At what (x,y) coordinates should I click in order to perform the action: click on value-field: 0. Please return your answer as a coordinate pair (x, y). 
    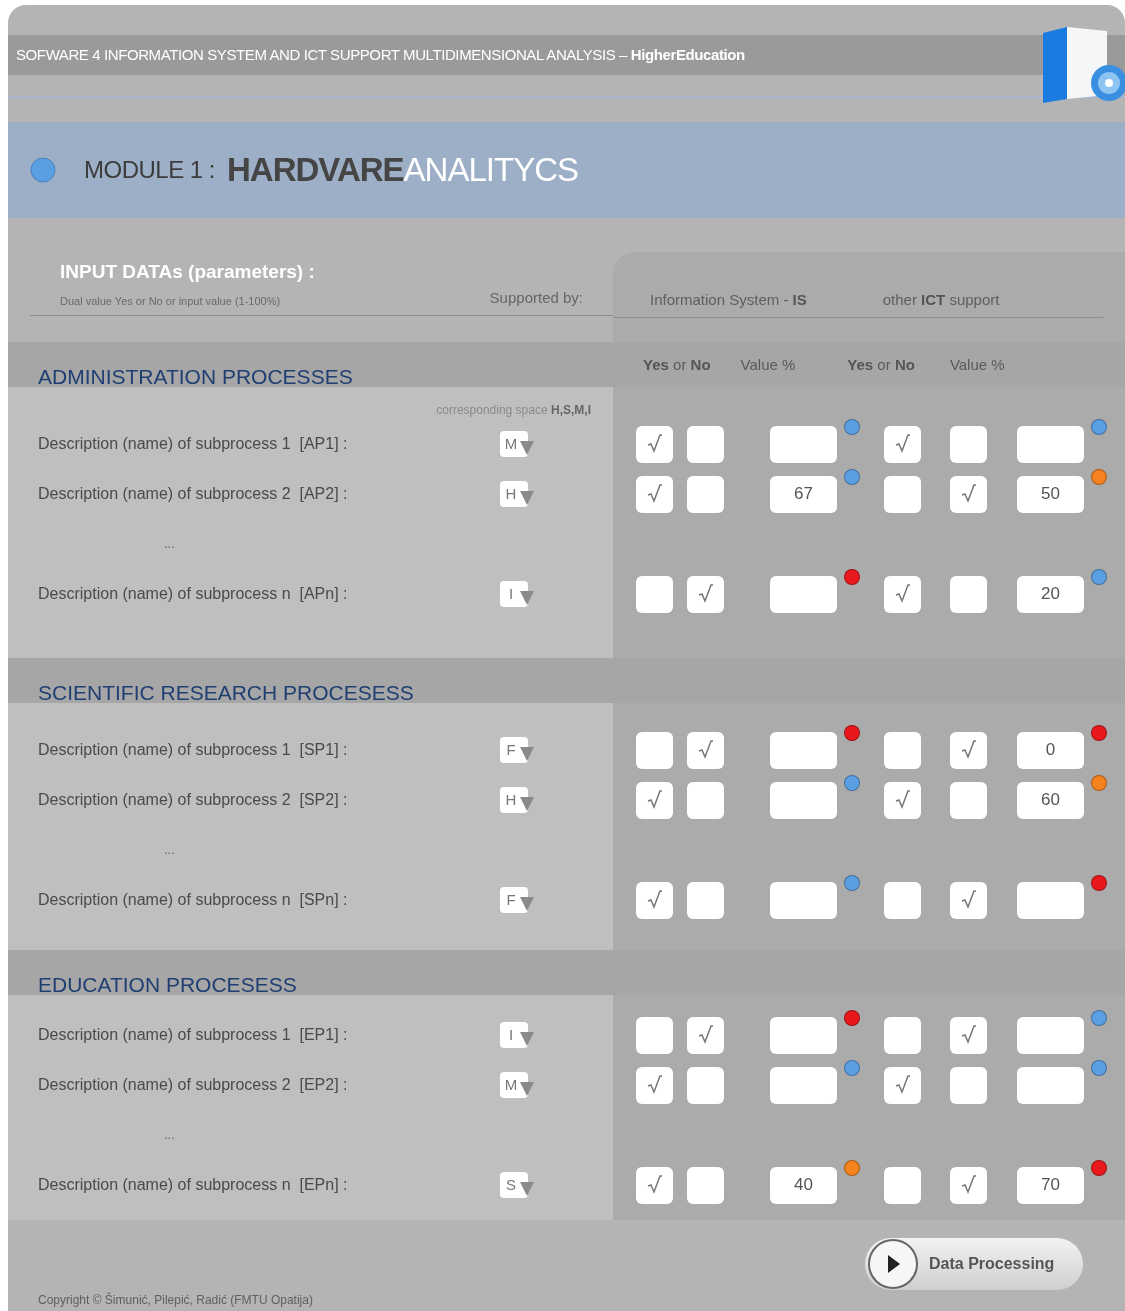
    Looking at the image, I should click on (1050, 750).